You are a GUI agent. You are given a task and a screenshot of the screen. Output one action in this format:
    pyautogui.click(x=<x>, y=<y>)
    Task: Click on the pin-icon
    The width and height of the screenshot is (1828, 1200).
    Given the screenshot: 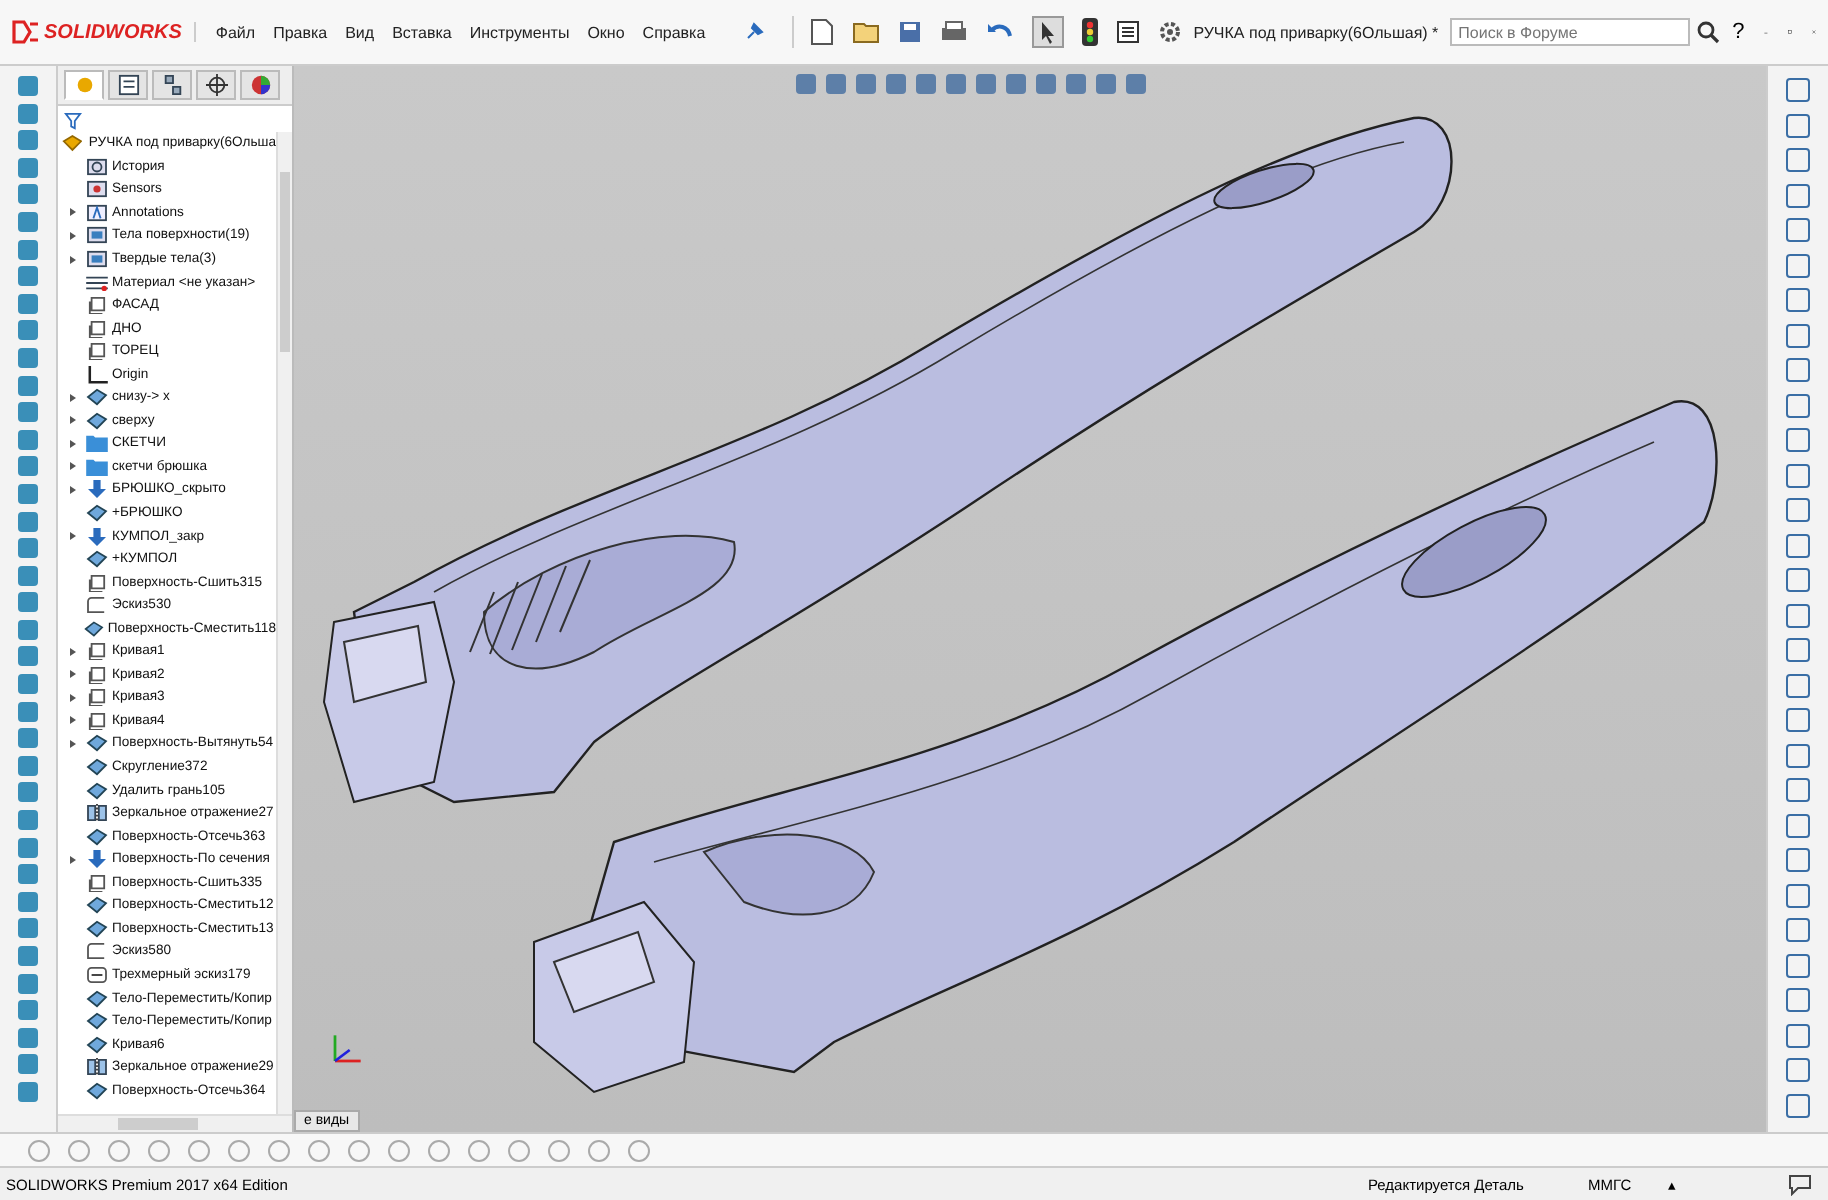 What is the action you would take?
    pyautogui.click(x=753, y=32)
    